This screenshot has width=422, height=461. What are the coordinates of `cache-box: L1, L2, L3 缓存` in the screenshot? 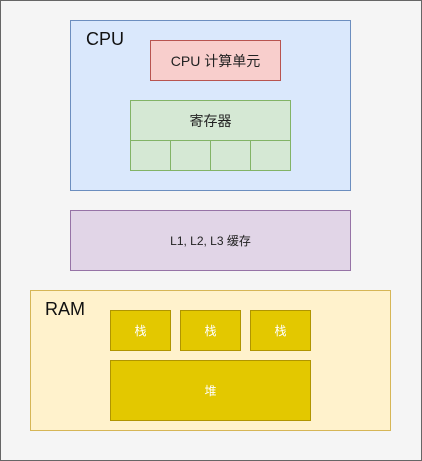 It's located at (210, 240).